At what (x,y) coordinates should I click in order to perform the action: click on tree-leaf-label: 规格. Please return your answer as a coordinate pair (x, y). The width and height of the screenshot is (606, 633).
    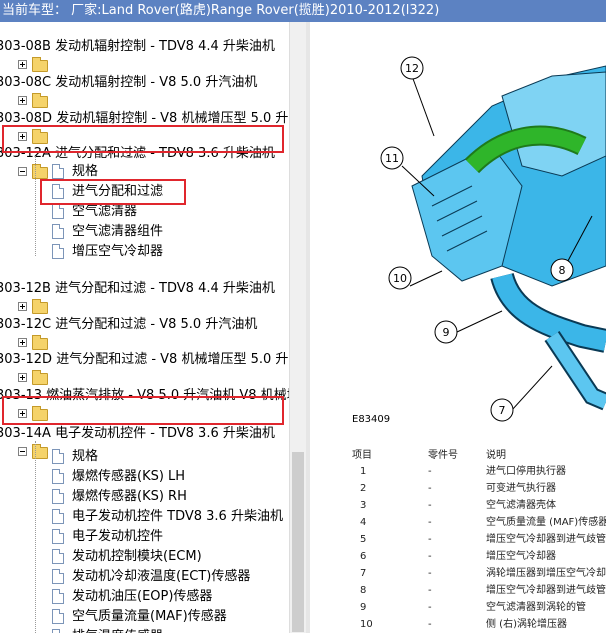
    Looking at the image, I should click on (85, 456).